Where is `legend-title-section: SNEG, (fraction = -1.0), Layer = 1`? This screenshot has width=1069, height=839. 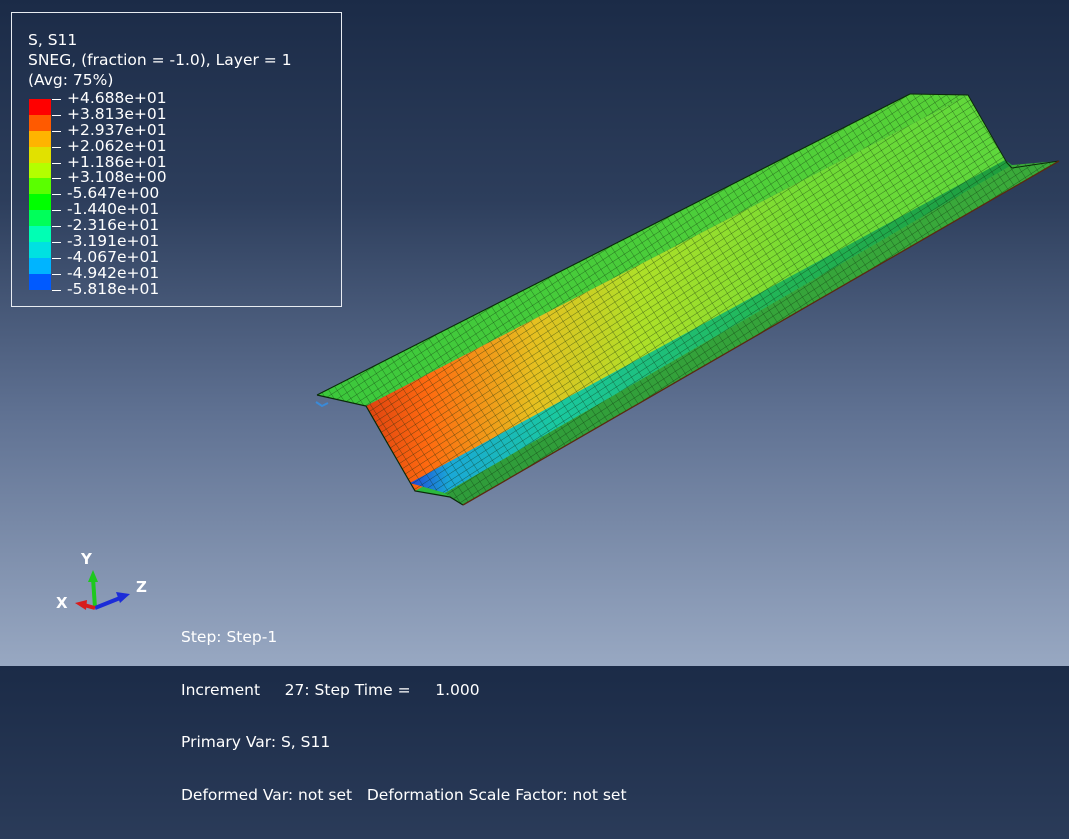
legend-title-section: SNEG, (fraction = -1.0), Layer = 1 is located at coordinates (160, 60).